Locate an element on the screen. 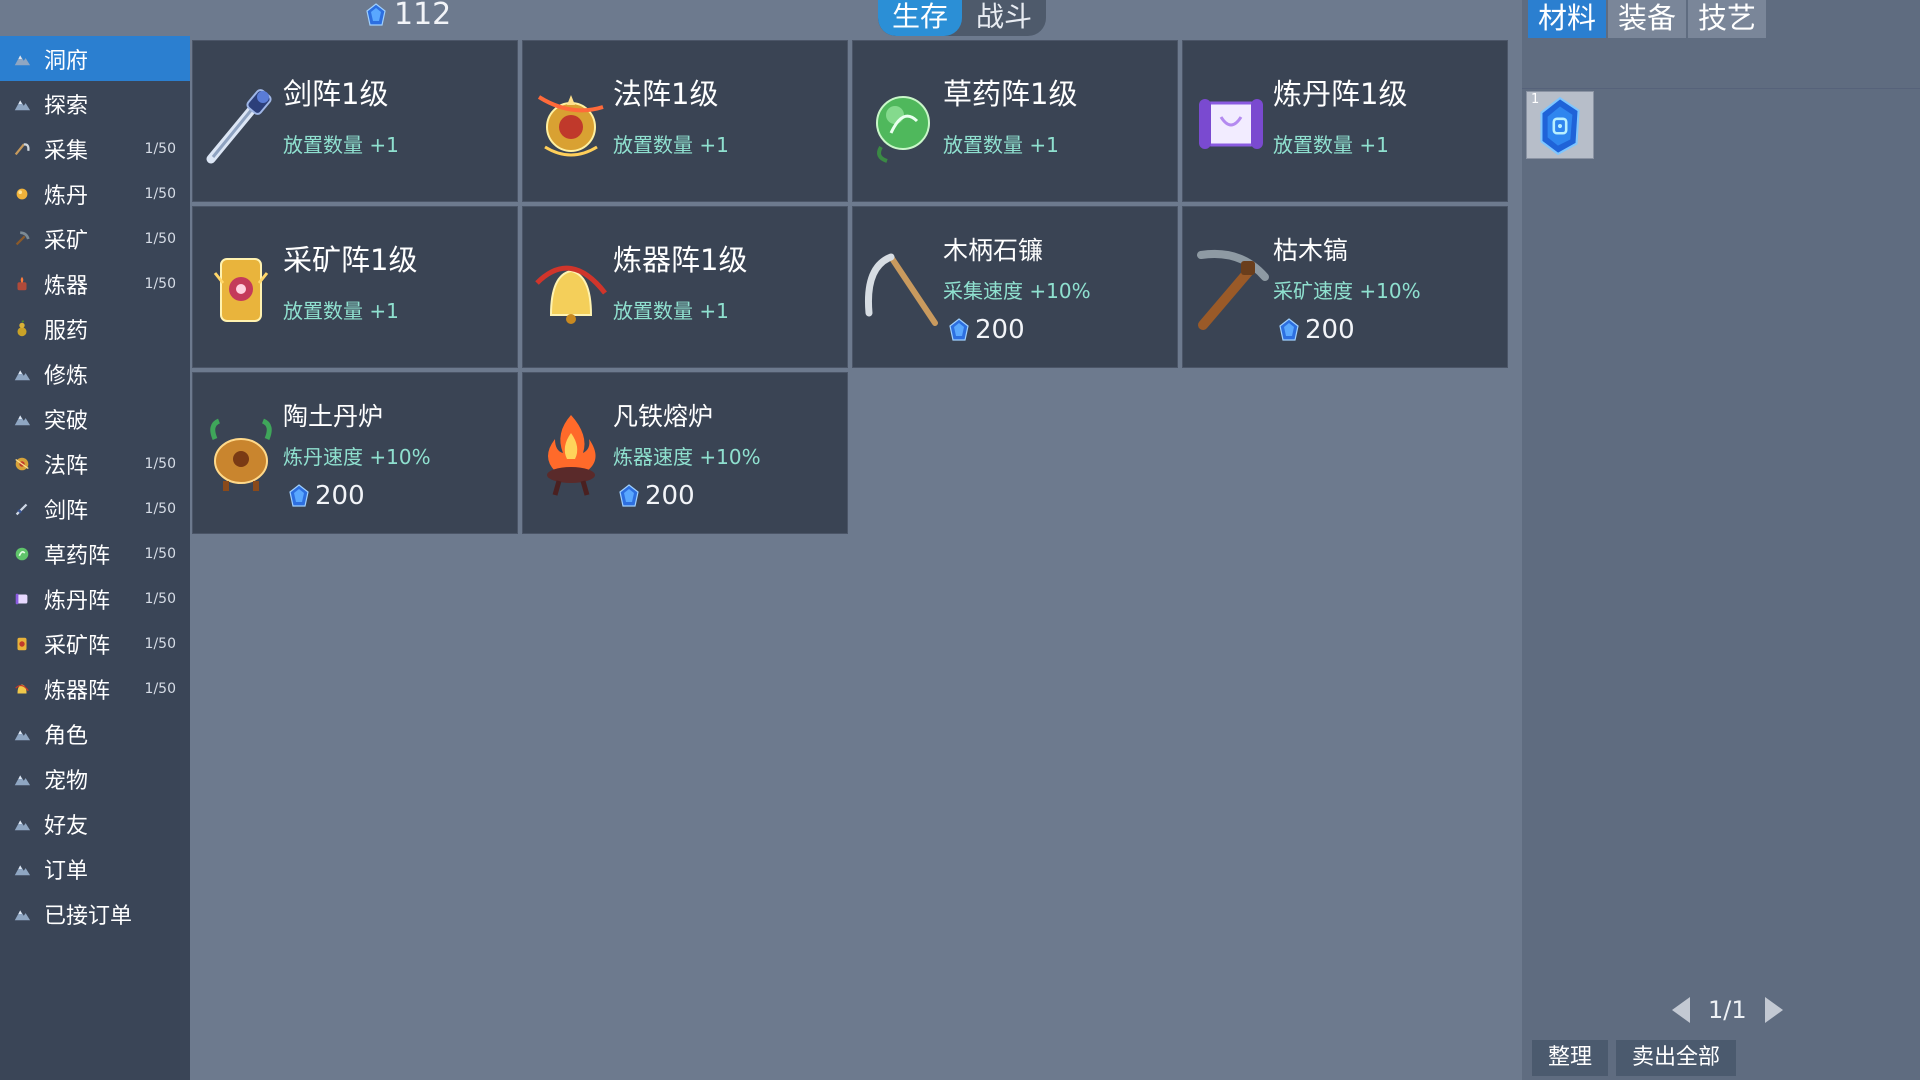 Image resolution: width=1920 pixels, height=1080 pixels. sidebar-item-label: 角色 is located at coordinates (66, 736).